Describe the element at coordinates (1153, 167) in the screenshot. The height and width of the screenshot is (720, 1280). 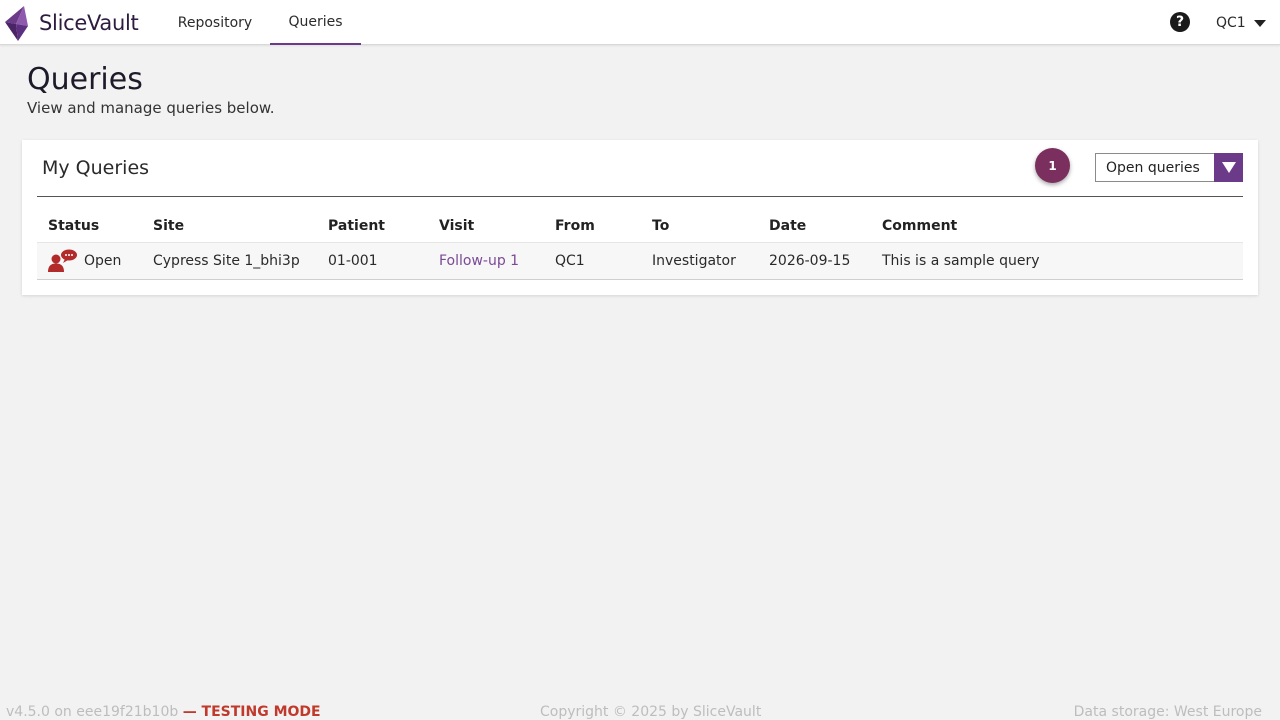
I see `filter-selected-value: Open queries` at that location.